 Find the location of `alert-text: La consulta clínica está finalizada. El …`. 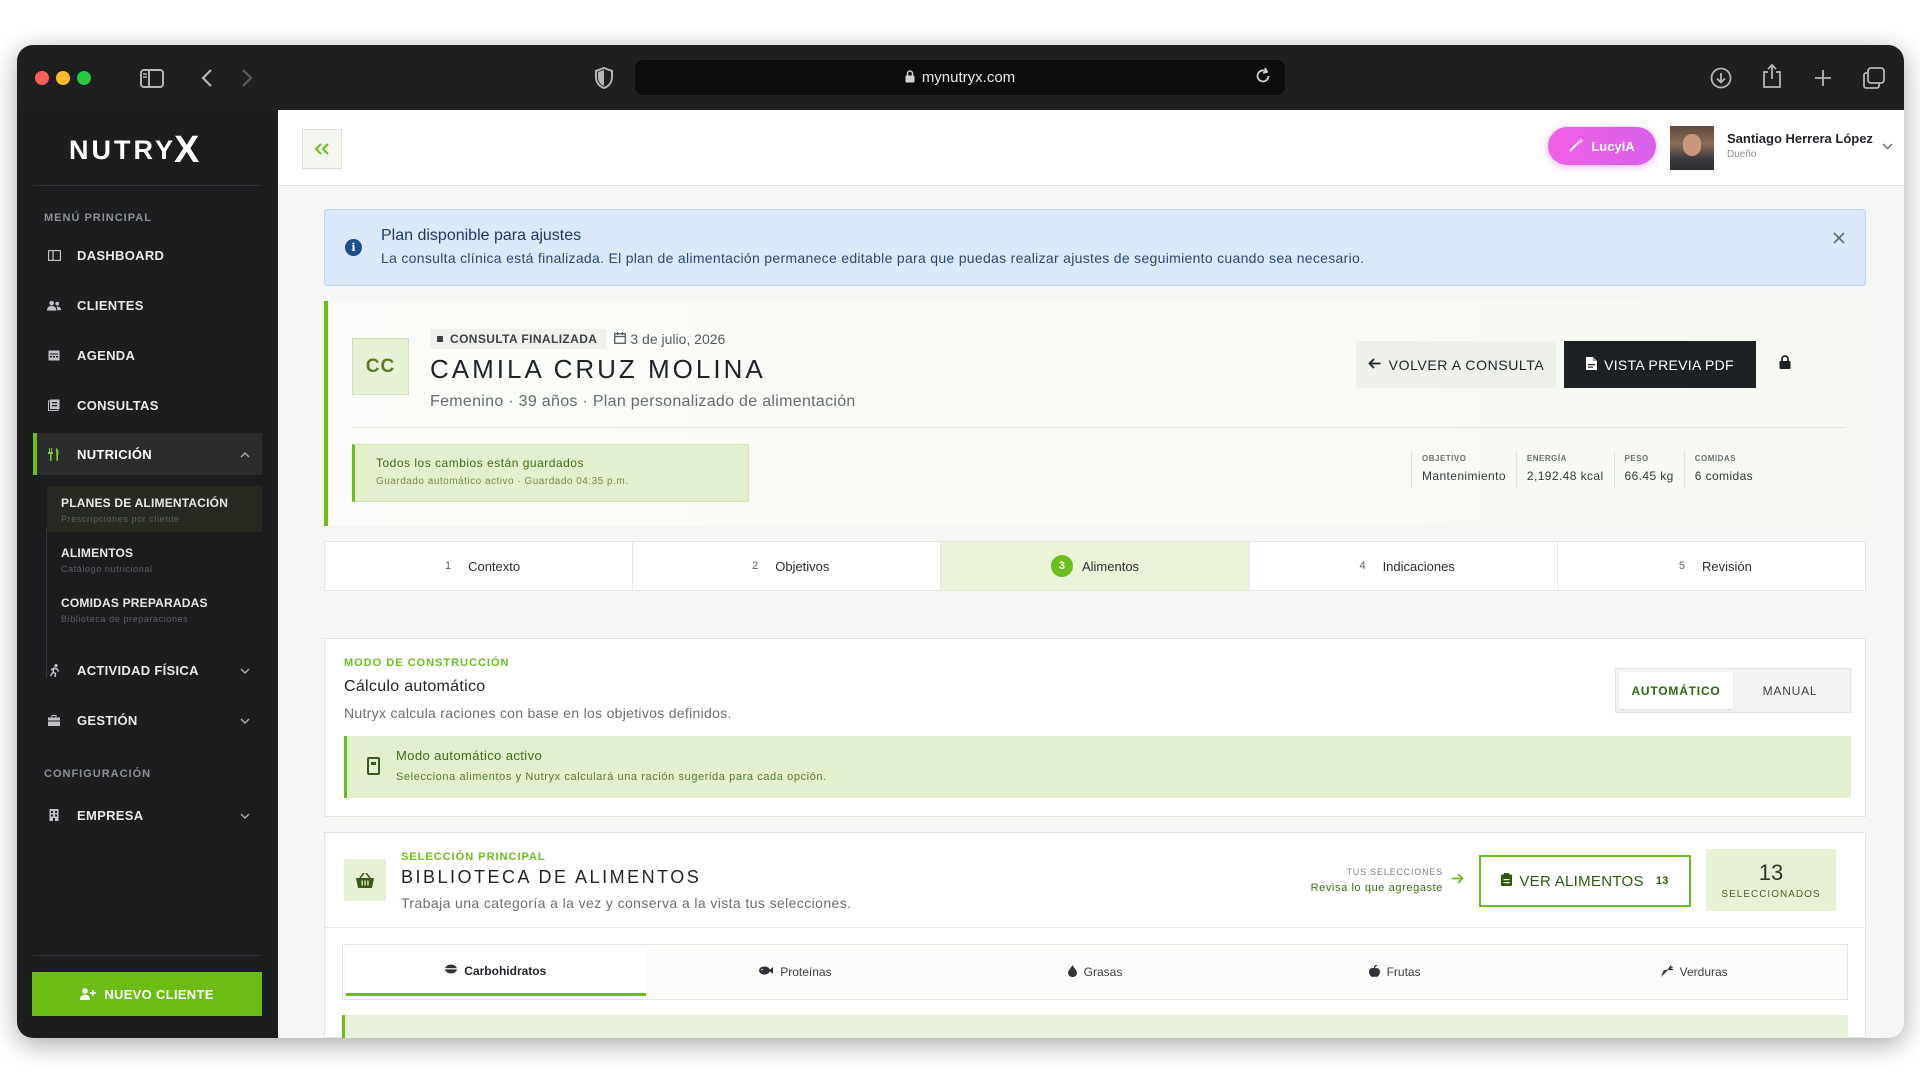

alert-text: La consulta clínica está finalizada. El … is located at coordinates (873, 258).